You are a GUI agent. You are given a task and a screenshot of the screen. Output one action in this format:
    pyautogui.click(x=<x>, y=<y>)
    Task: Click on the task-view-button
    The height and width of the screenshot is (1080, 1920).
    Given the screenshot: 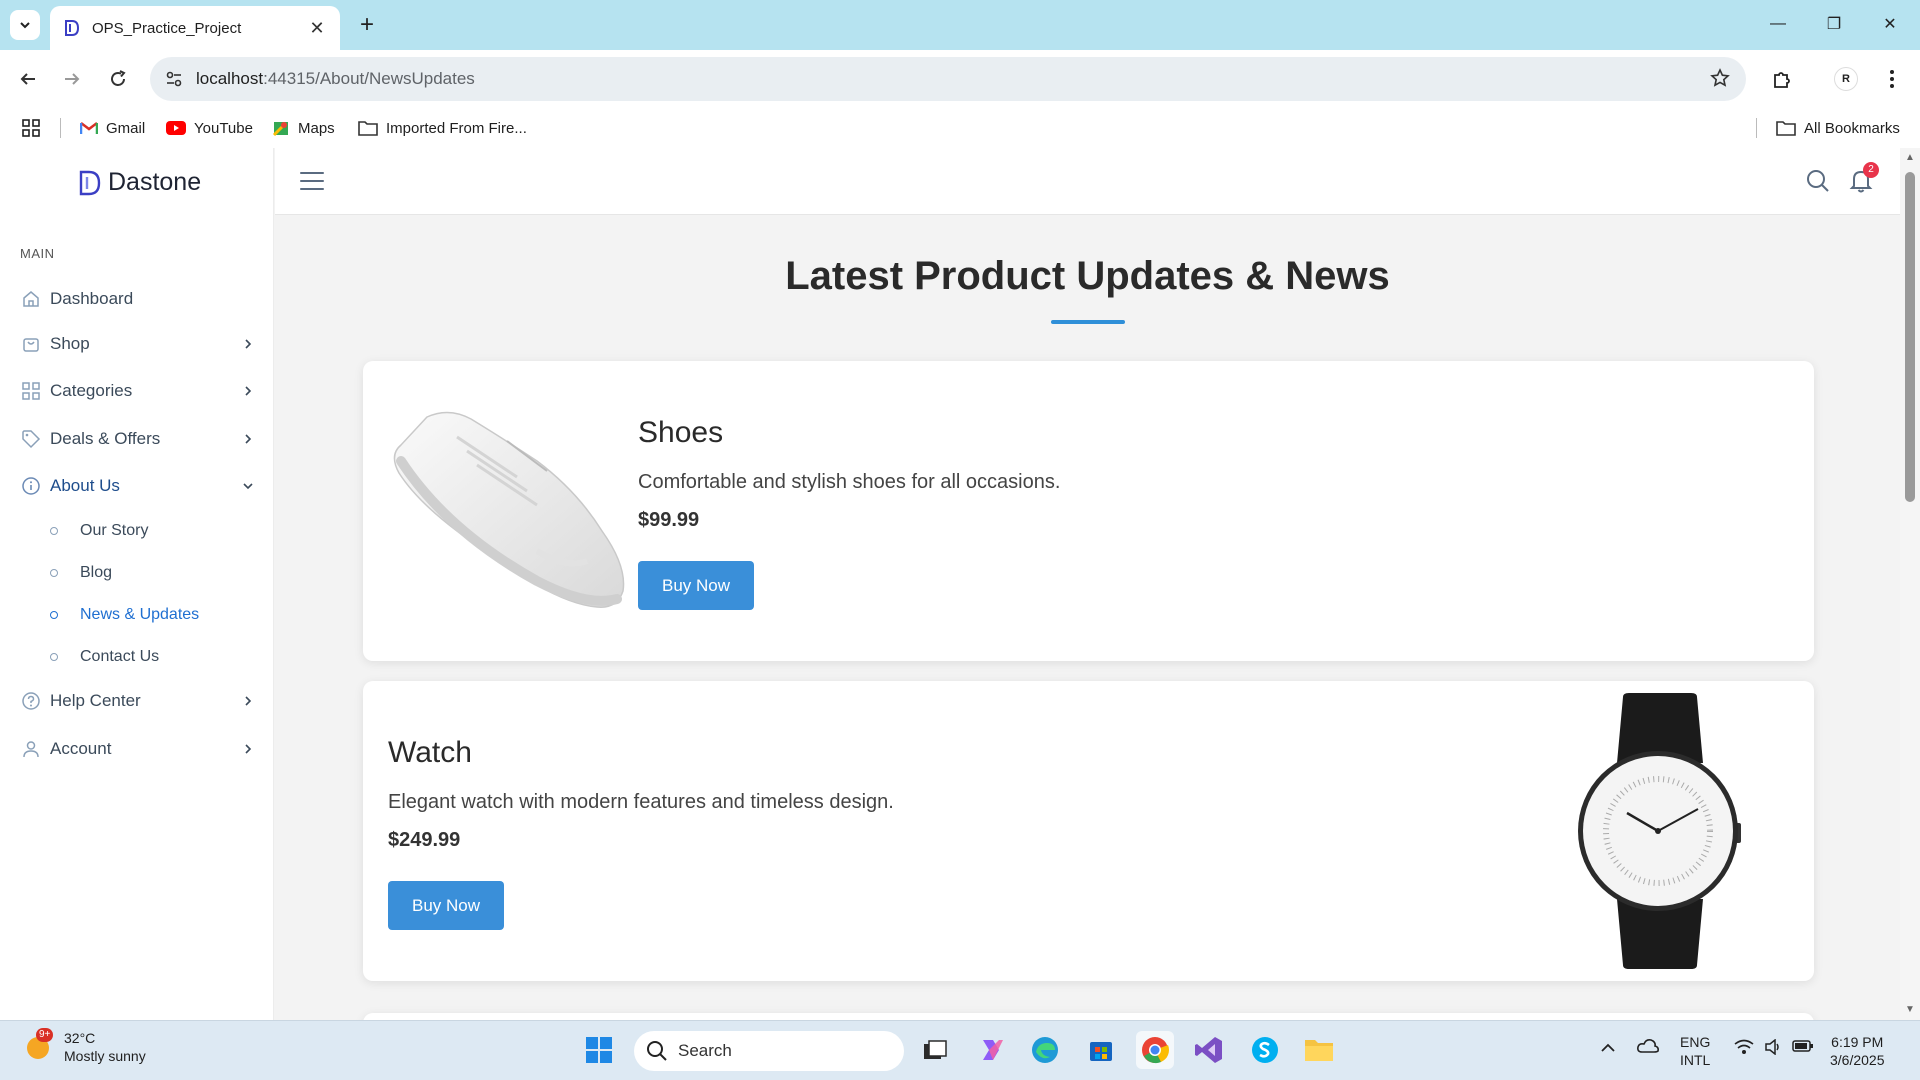 What is the action you would take?
    pyautogui.click(x=935, y=1050)
    